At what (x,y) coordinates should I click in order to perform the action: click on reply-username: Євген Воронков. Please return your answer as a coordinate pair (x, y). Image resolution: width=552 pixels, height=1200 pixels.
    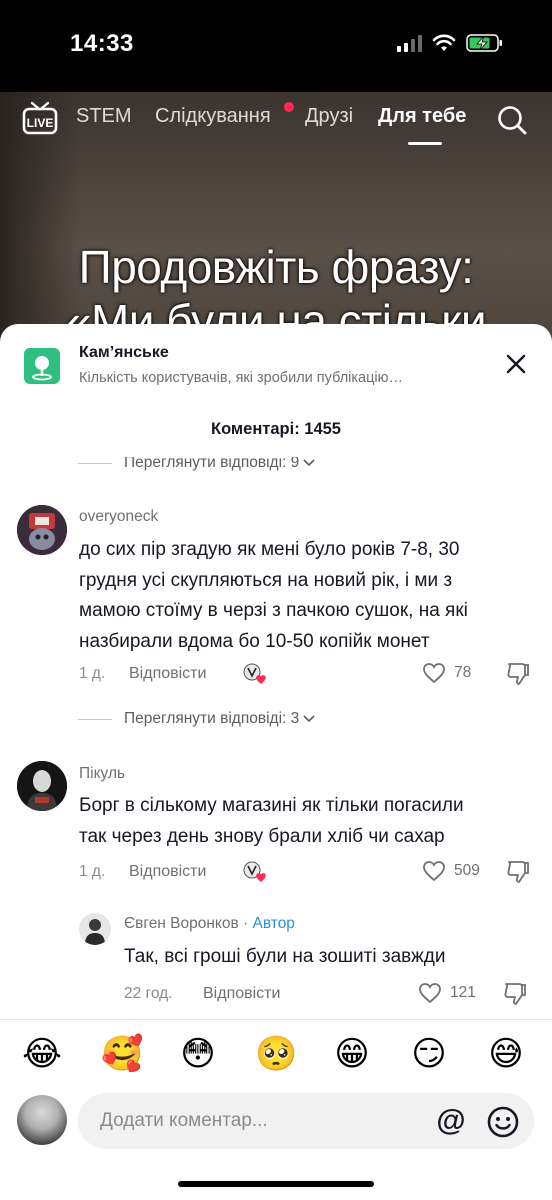
    Looking at the image, I should click on (181, 923).